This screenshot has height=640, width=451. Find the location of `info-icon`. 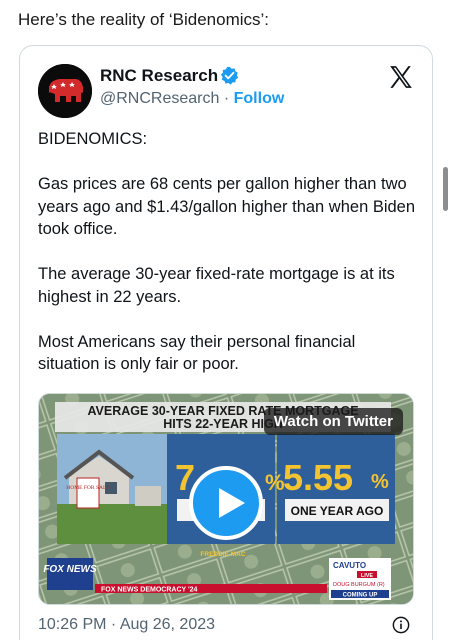

info-icon is located at coordinates (401, 625).